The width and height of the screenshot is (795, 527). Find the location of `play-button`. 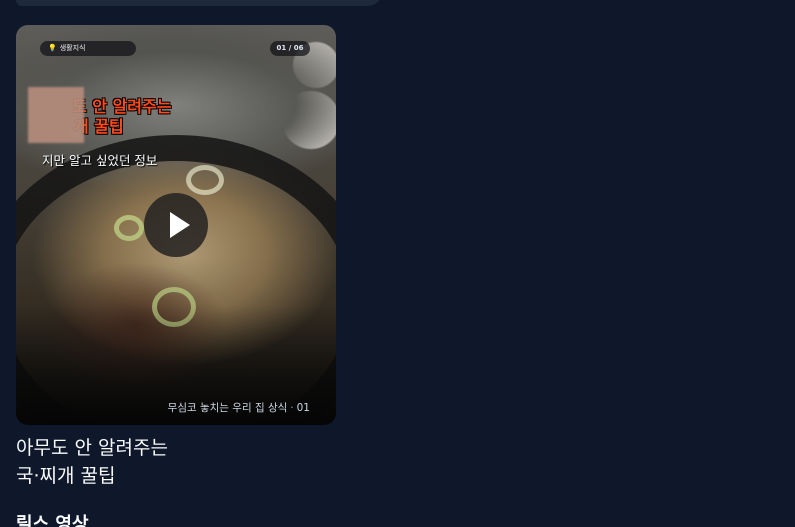

play-button is located at coordinates (176, 225).